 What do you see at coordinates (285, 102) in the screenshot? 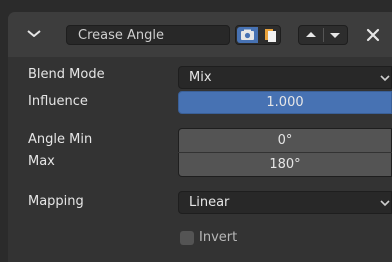
I see `influence-slider: 1.000` at bounding box center [285, 102].